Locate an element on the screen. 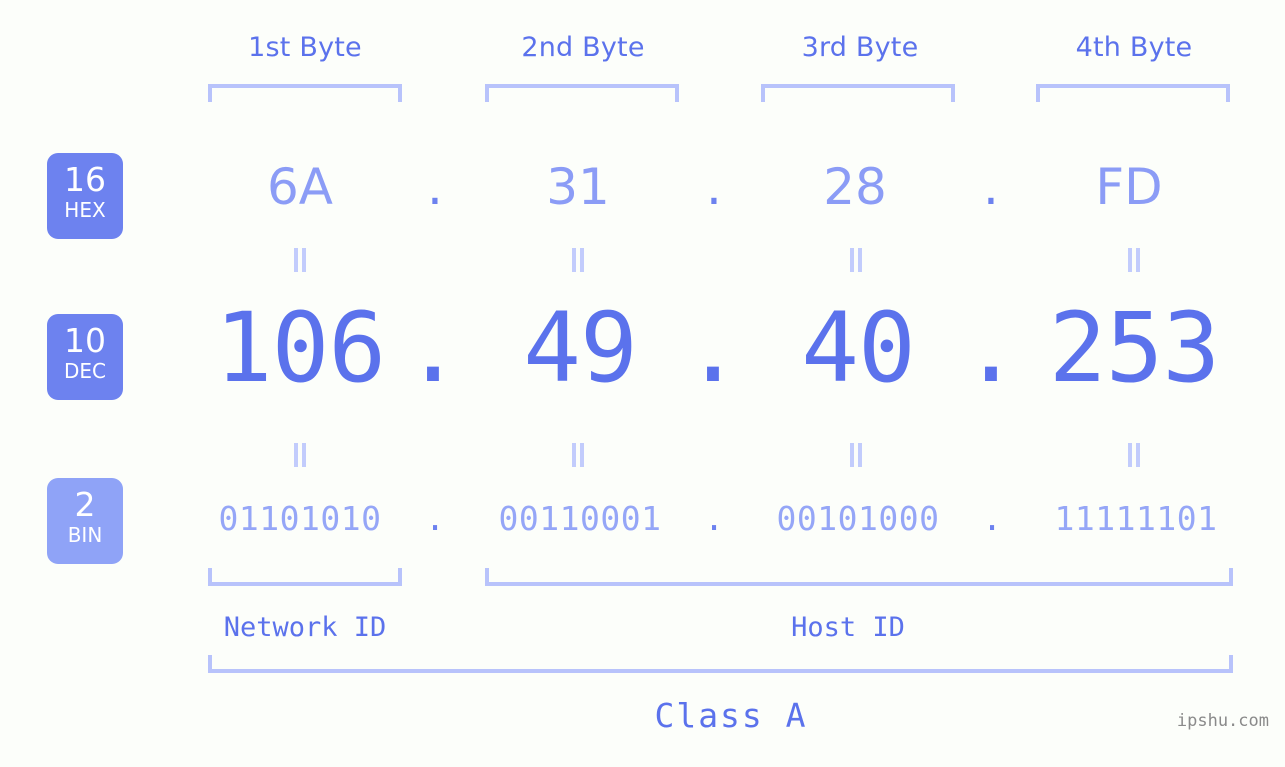 The width and height of the screenshot is (1285, 767). network-id-label: Network ID is located at coordinates (305, 627).